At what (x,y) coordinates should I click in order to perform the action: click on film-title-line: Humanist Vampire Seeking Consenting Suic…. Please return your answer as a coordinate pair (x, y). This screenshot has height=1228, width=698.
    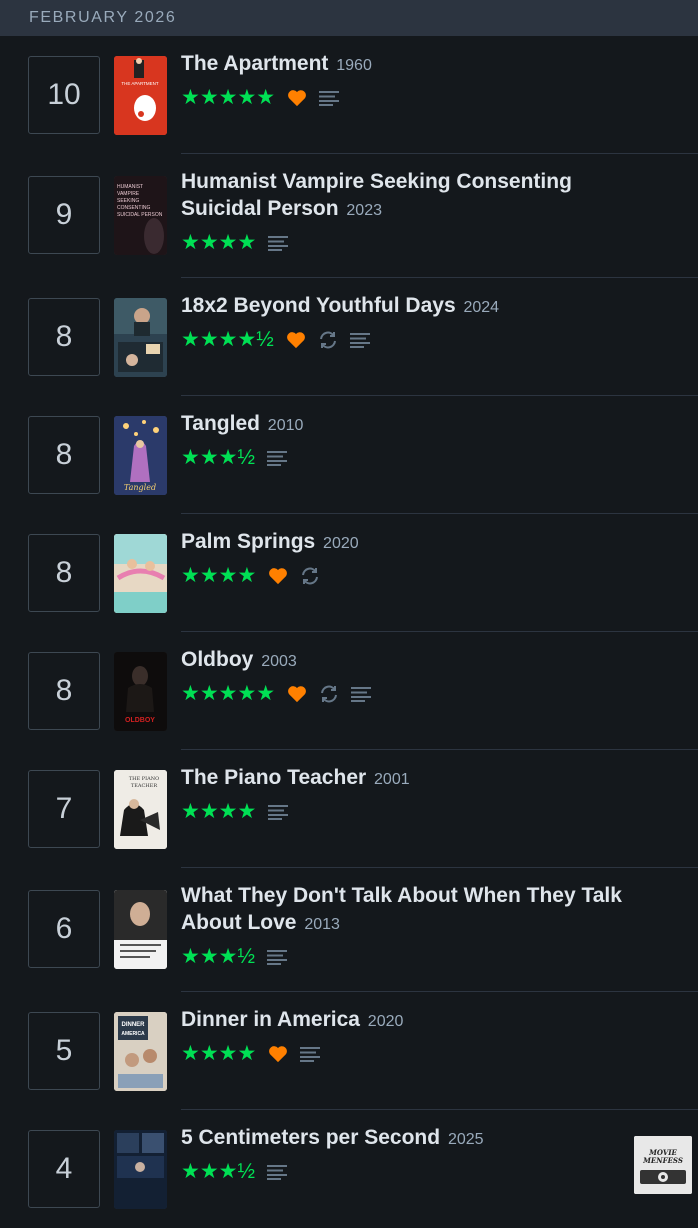
    Looking at the image, I should click on (419, 196).